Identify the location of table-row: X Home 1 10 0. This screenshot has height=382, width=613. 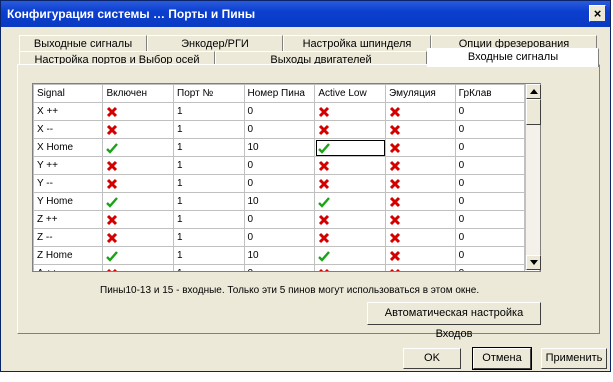
(286, 147).